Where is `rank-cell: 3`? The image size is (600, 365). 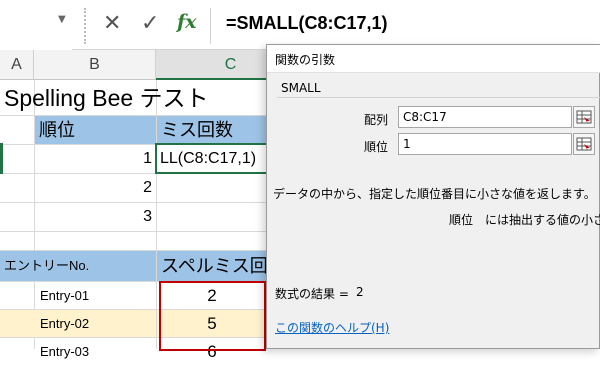
rank-cell: 3 is located at coordinates (95, 217).